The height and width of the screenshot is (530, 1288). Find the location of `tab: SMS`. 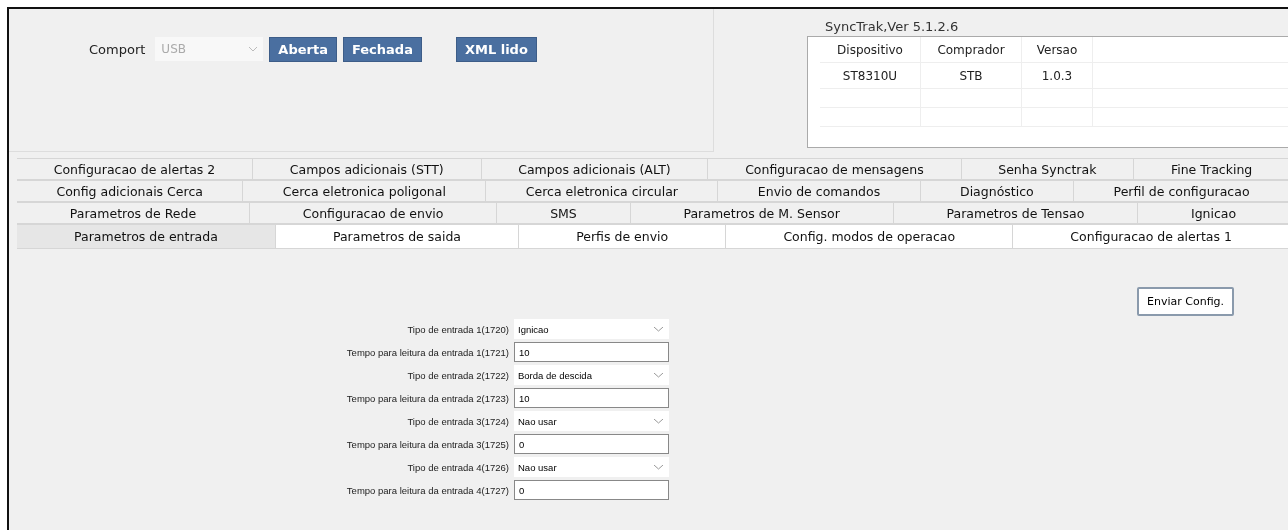

tab: SMS is located at coordinates (564, 213).